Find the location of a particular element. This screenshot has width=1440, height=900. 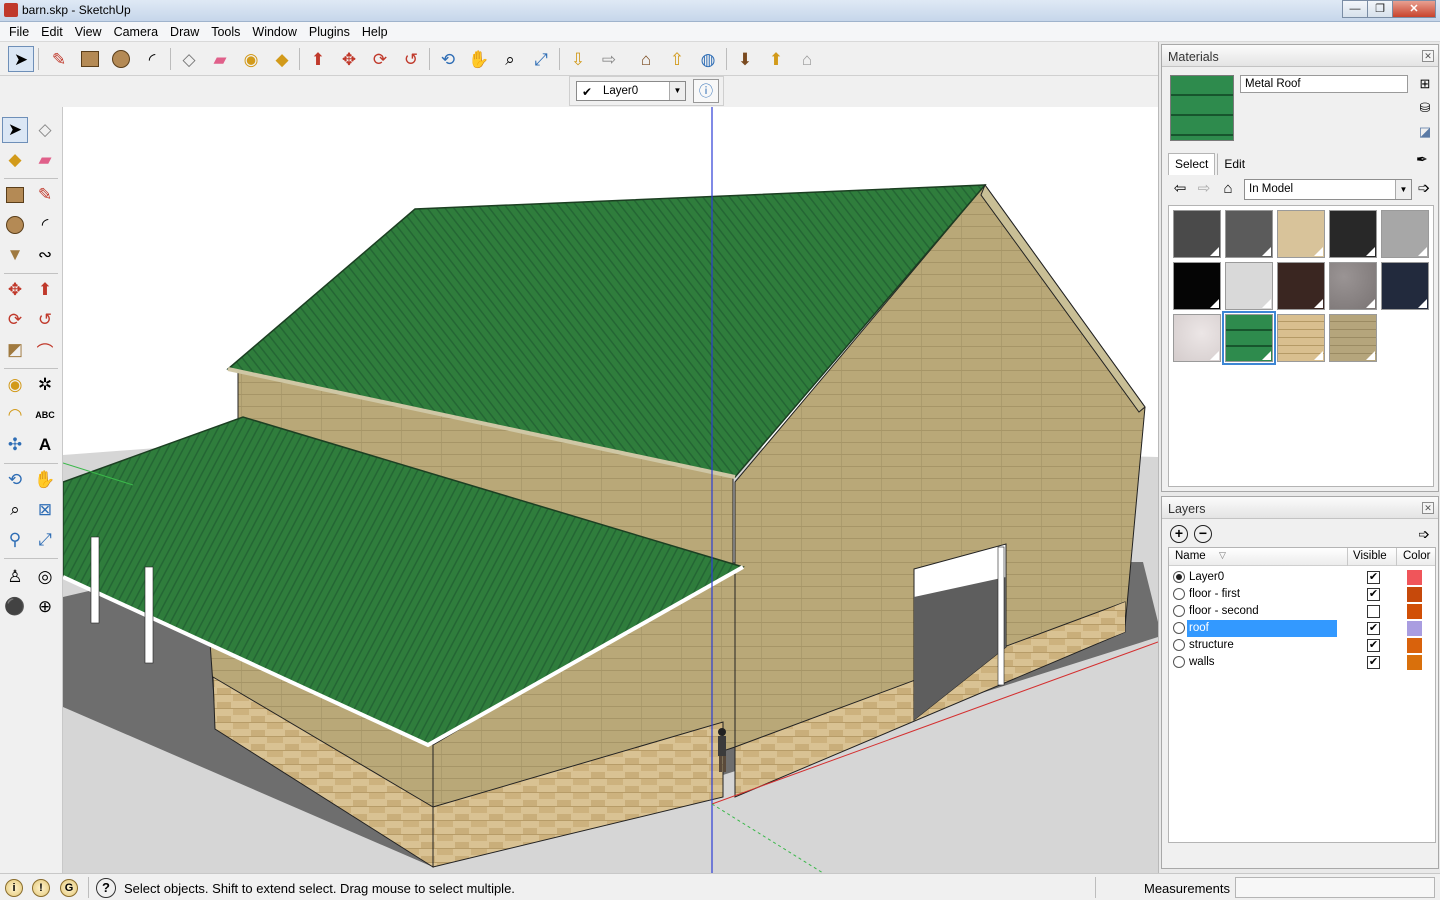

circle-tool-button is located at coordinates (121, 59).